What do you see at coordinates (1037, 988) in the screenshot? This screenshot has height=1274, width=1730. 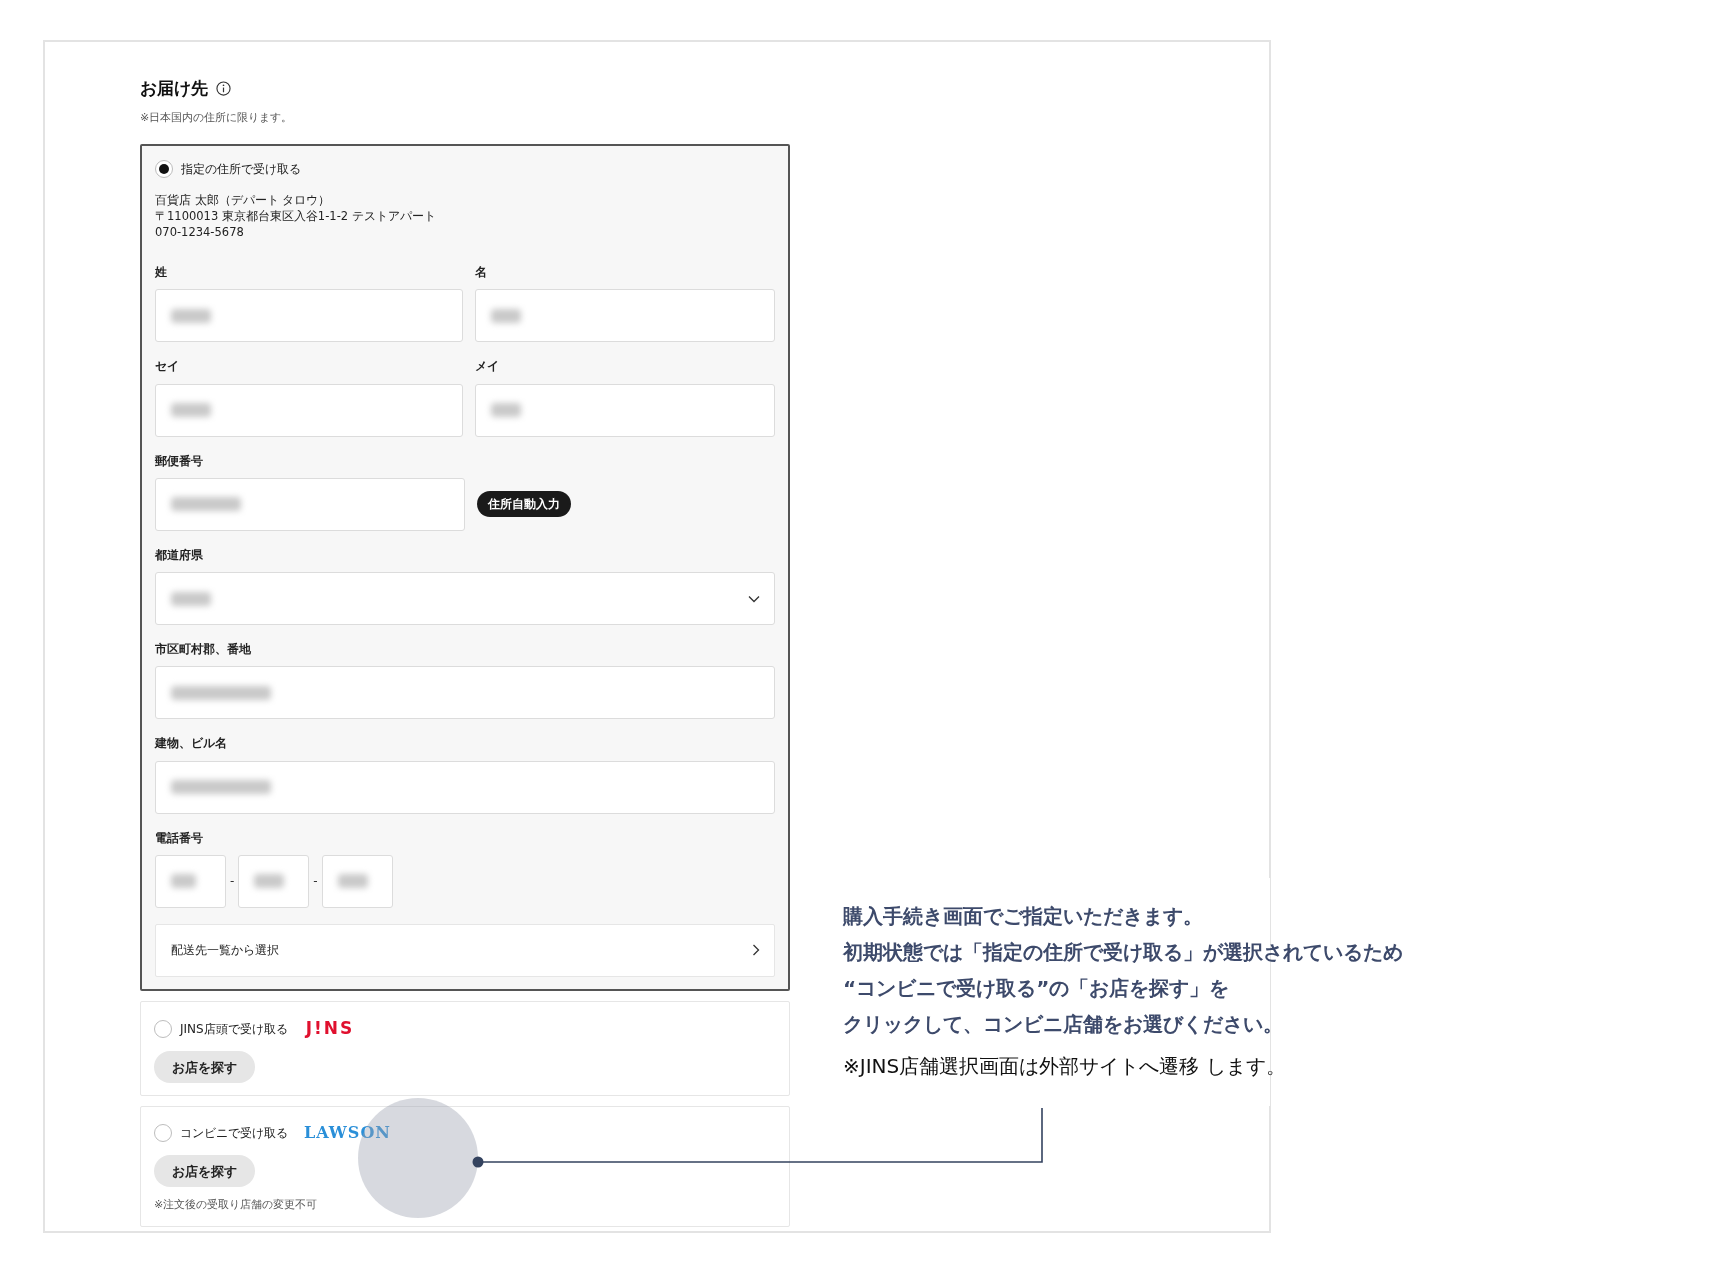 I see `callout-text: “コンビニで受け取る”の「お店を探す」を` at bounding box center [1037, 988].